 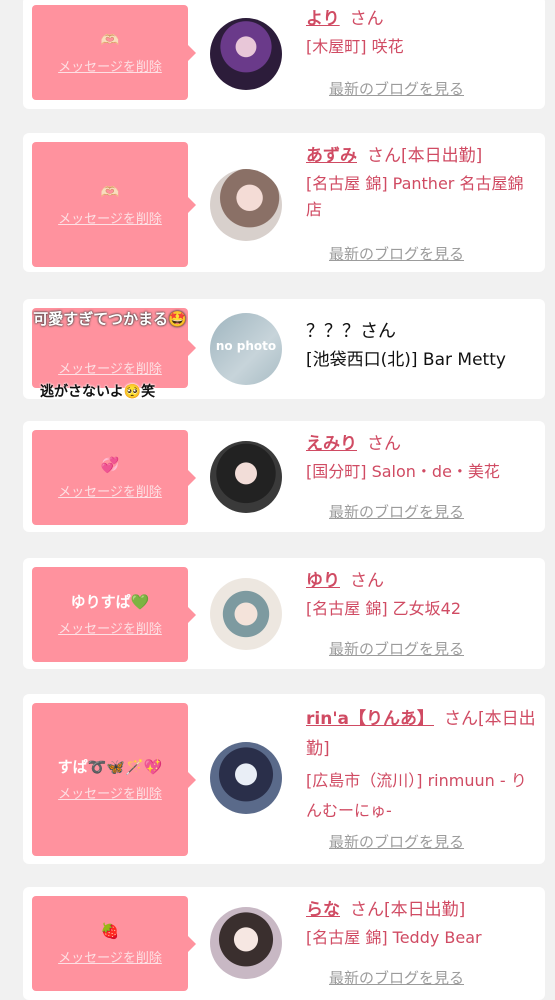 I want to click on message-text: すぱ➰🦋🪄💖, so click(x=110, y=767).